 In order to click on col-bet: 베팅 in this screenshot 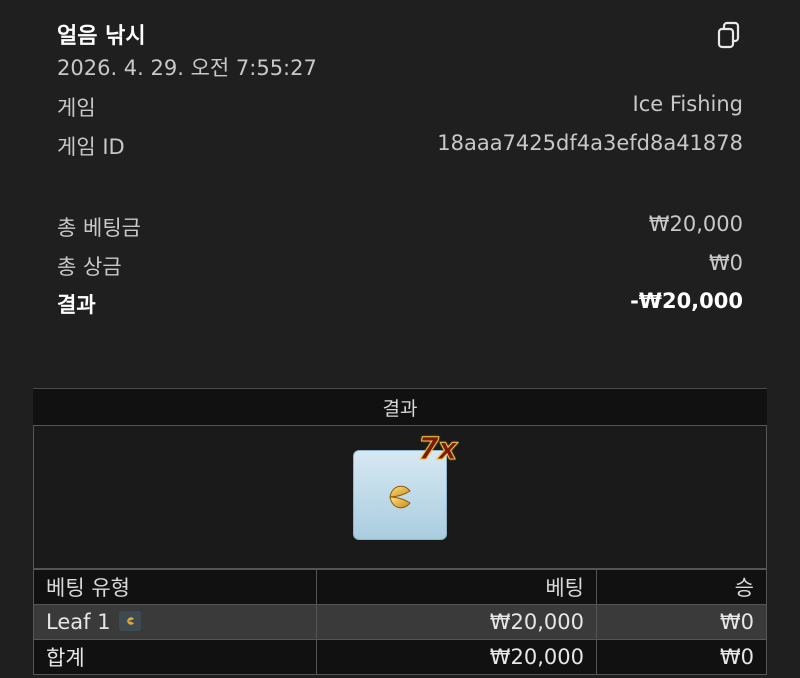, I will do `click(456, 587)`.